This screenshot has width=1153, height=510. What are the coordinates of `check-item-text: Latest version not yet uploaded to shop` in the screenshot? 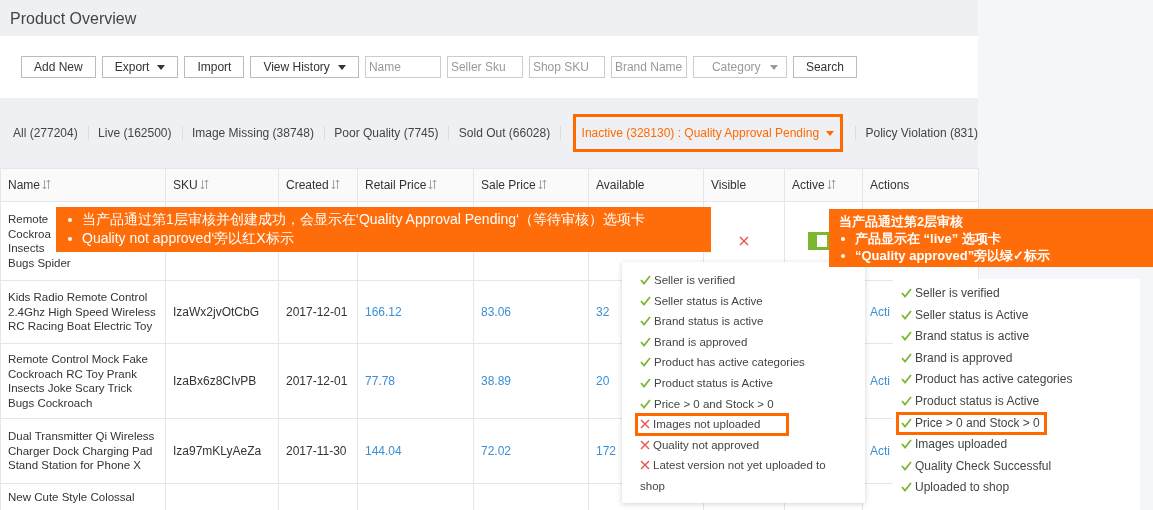 It's located at (733, 475).